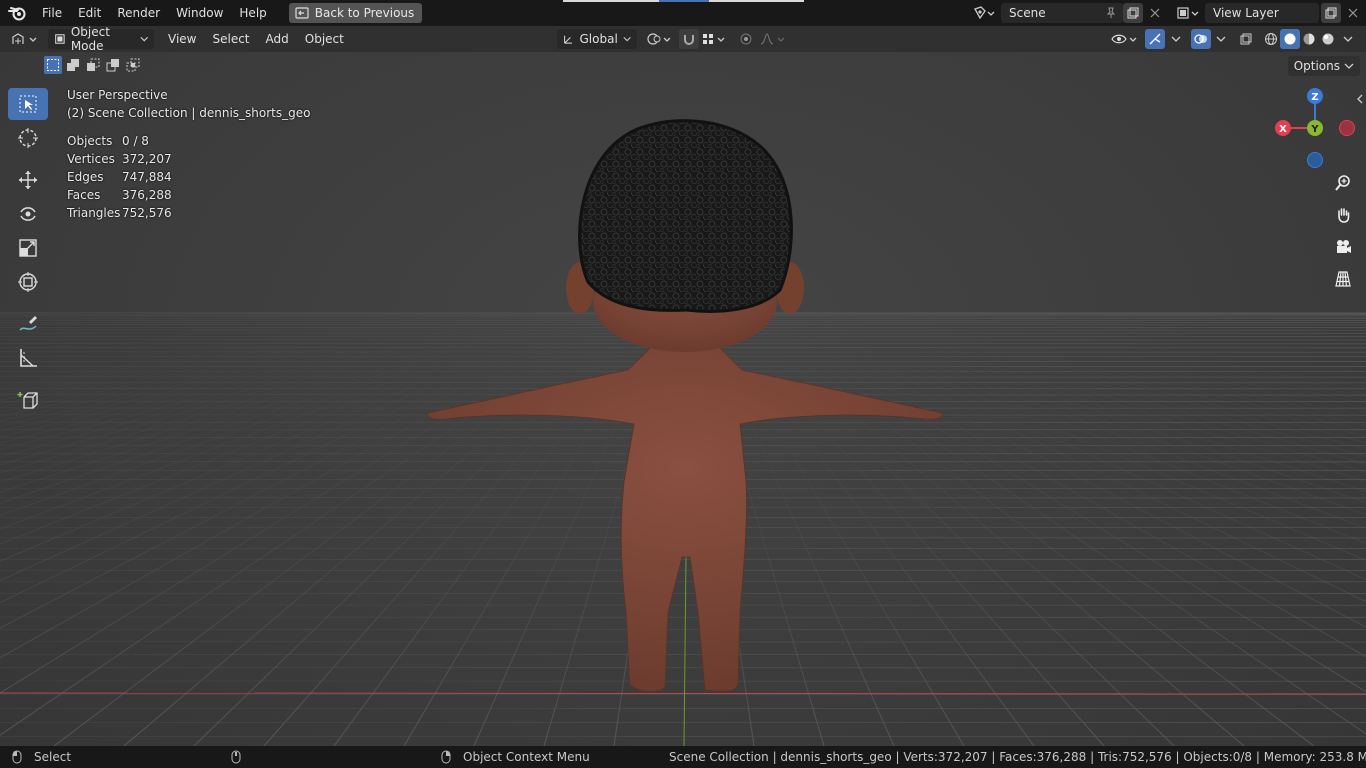 This screenshot has height=768, width=1366. What do you see at coordinates (597, 39) in the screenshot?
I see `transform-orientation-dropdown: Global` at bounding box center [597, 39].